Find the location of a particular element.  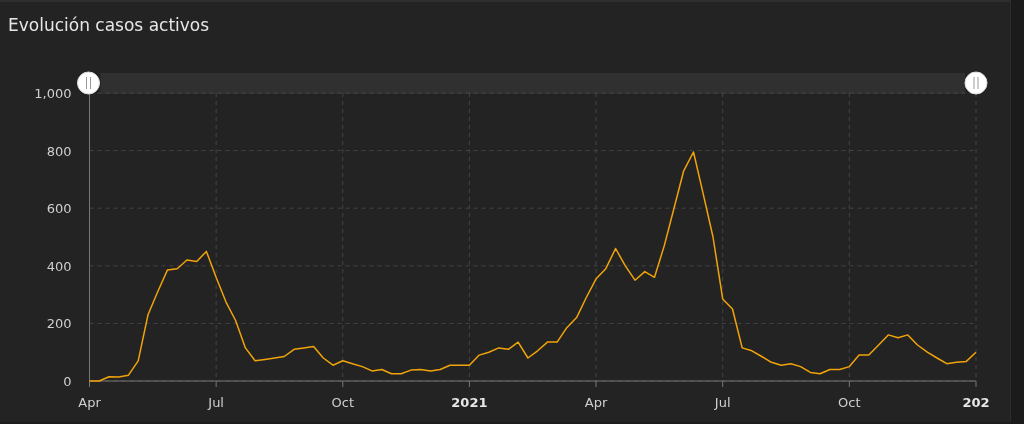

y-axis-label: 400 is located at coordinates (59, 266).